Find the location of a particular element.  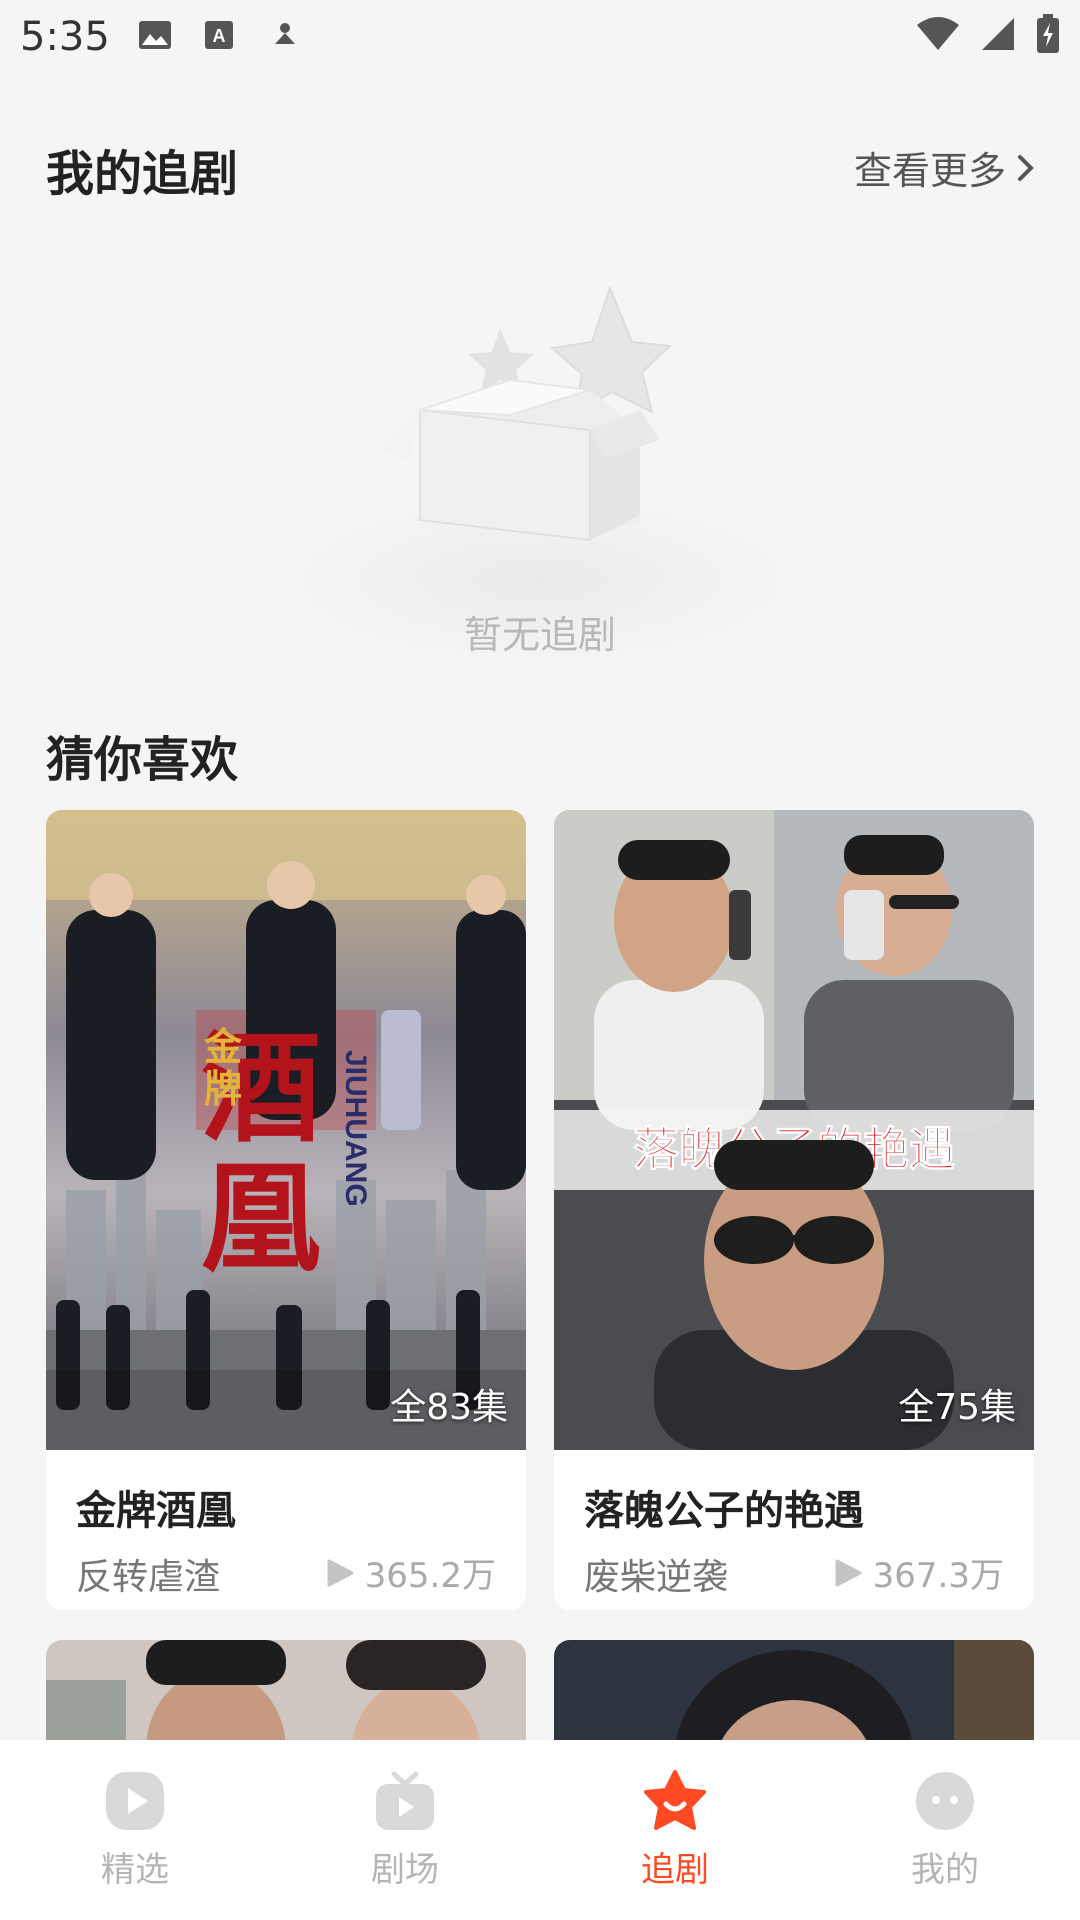

poster-art: 酒 凰 金 牌 JIUHUANG is located at coordinates (286, 1130).